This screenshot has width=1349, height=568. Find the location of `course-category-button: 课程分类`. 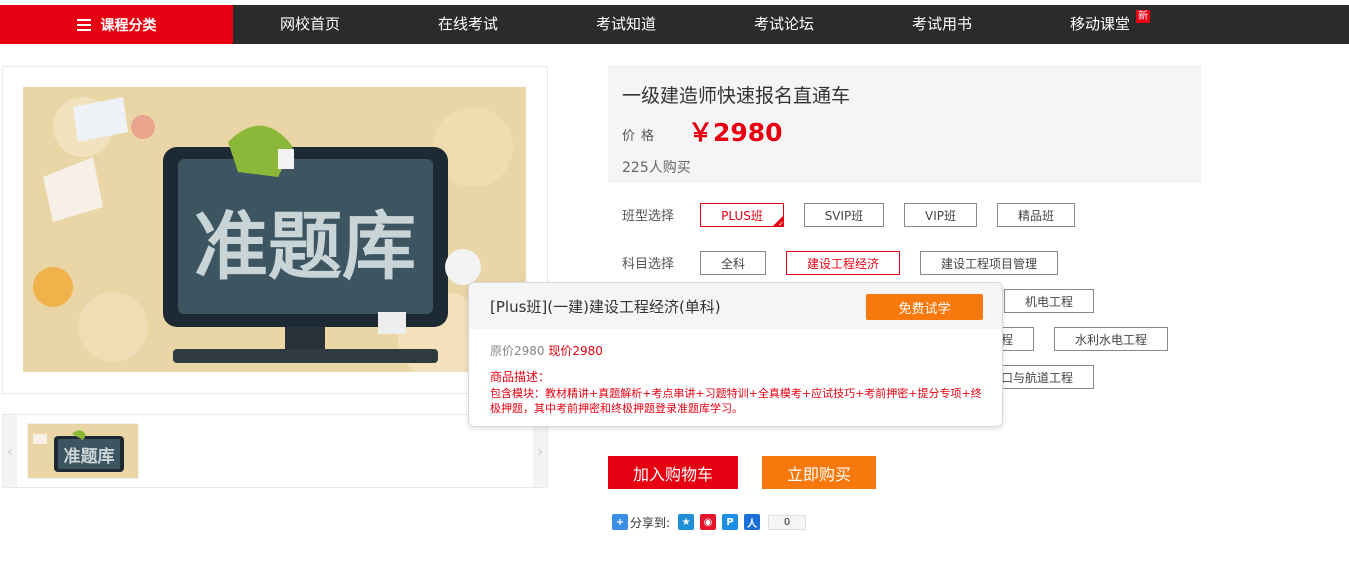

course-category-button: 课程分类 is located at coordinates (116, 24).